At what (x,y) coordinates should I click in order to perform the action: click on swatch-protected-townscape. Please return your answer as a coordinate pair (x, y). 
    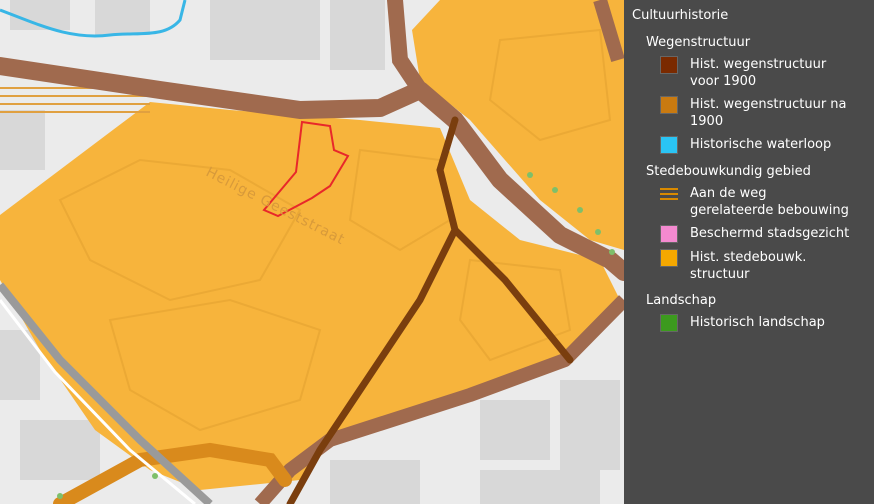
    Looking at the image, I should click on (669, 234).